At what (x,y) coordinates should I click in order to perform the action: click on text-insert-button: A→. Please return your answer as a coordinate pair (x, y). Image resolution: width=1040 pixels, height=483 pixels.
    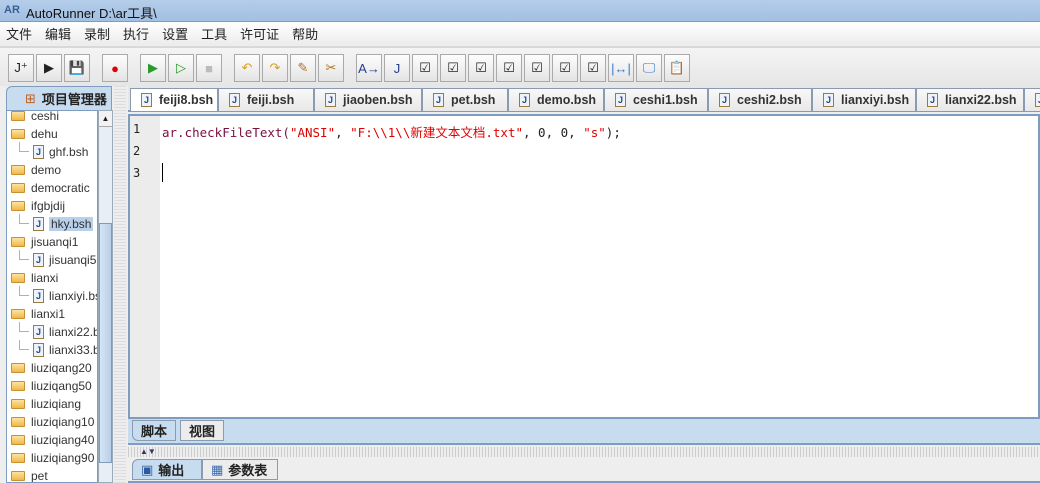
    Looking at the image, I should click on (369, 68).